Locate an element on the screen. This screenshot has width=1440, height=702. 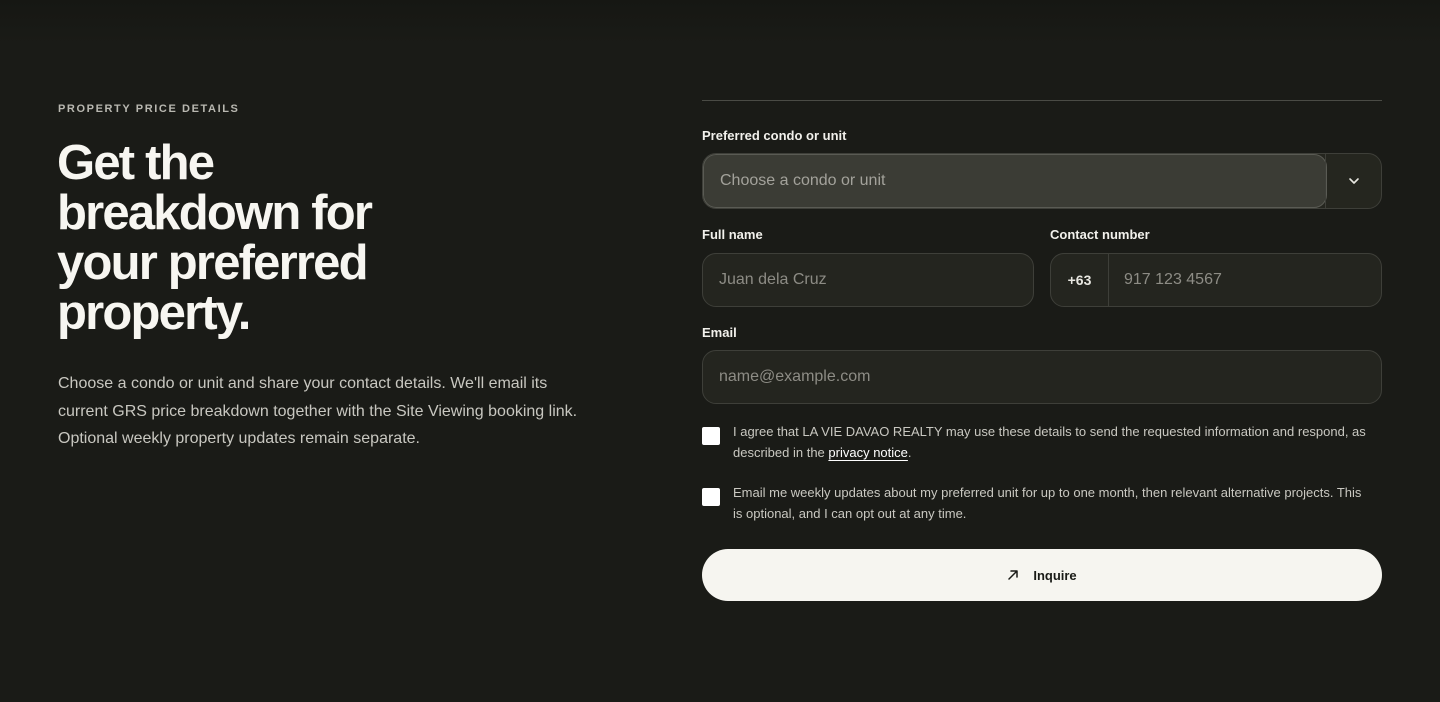
country-code-prefix: +63 is located at coordinates (1080, 280).